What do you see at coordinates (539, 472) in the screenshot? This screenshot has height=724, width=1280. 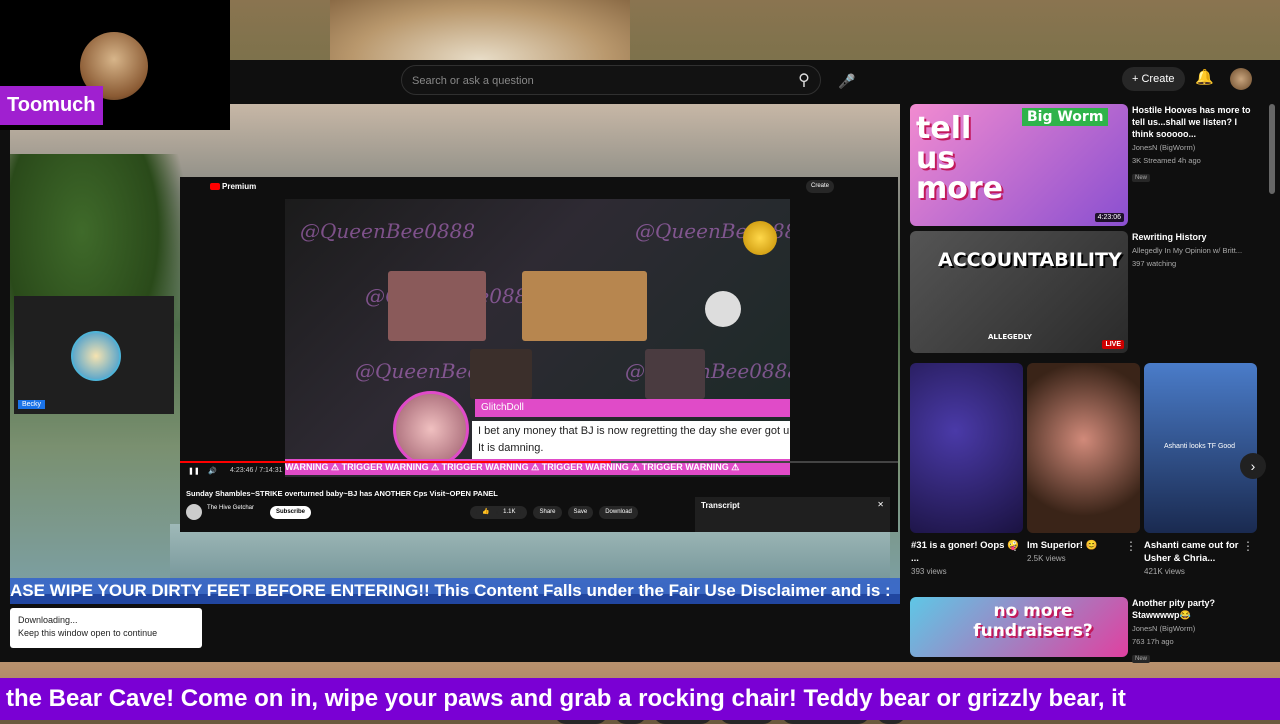 I see `nested-controls: ❚❚ 🔊 4:23:46 / 7:14:31` at bounding box center [539, 472].